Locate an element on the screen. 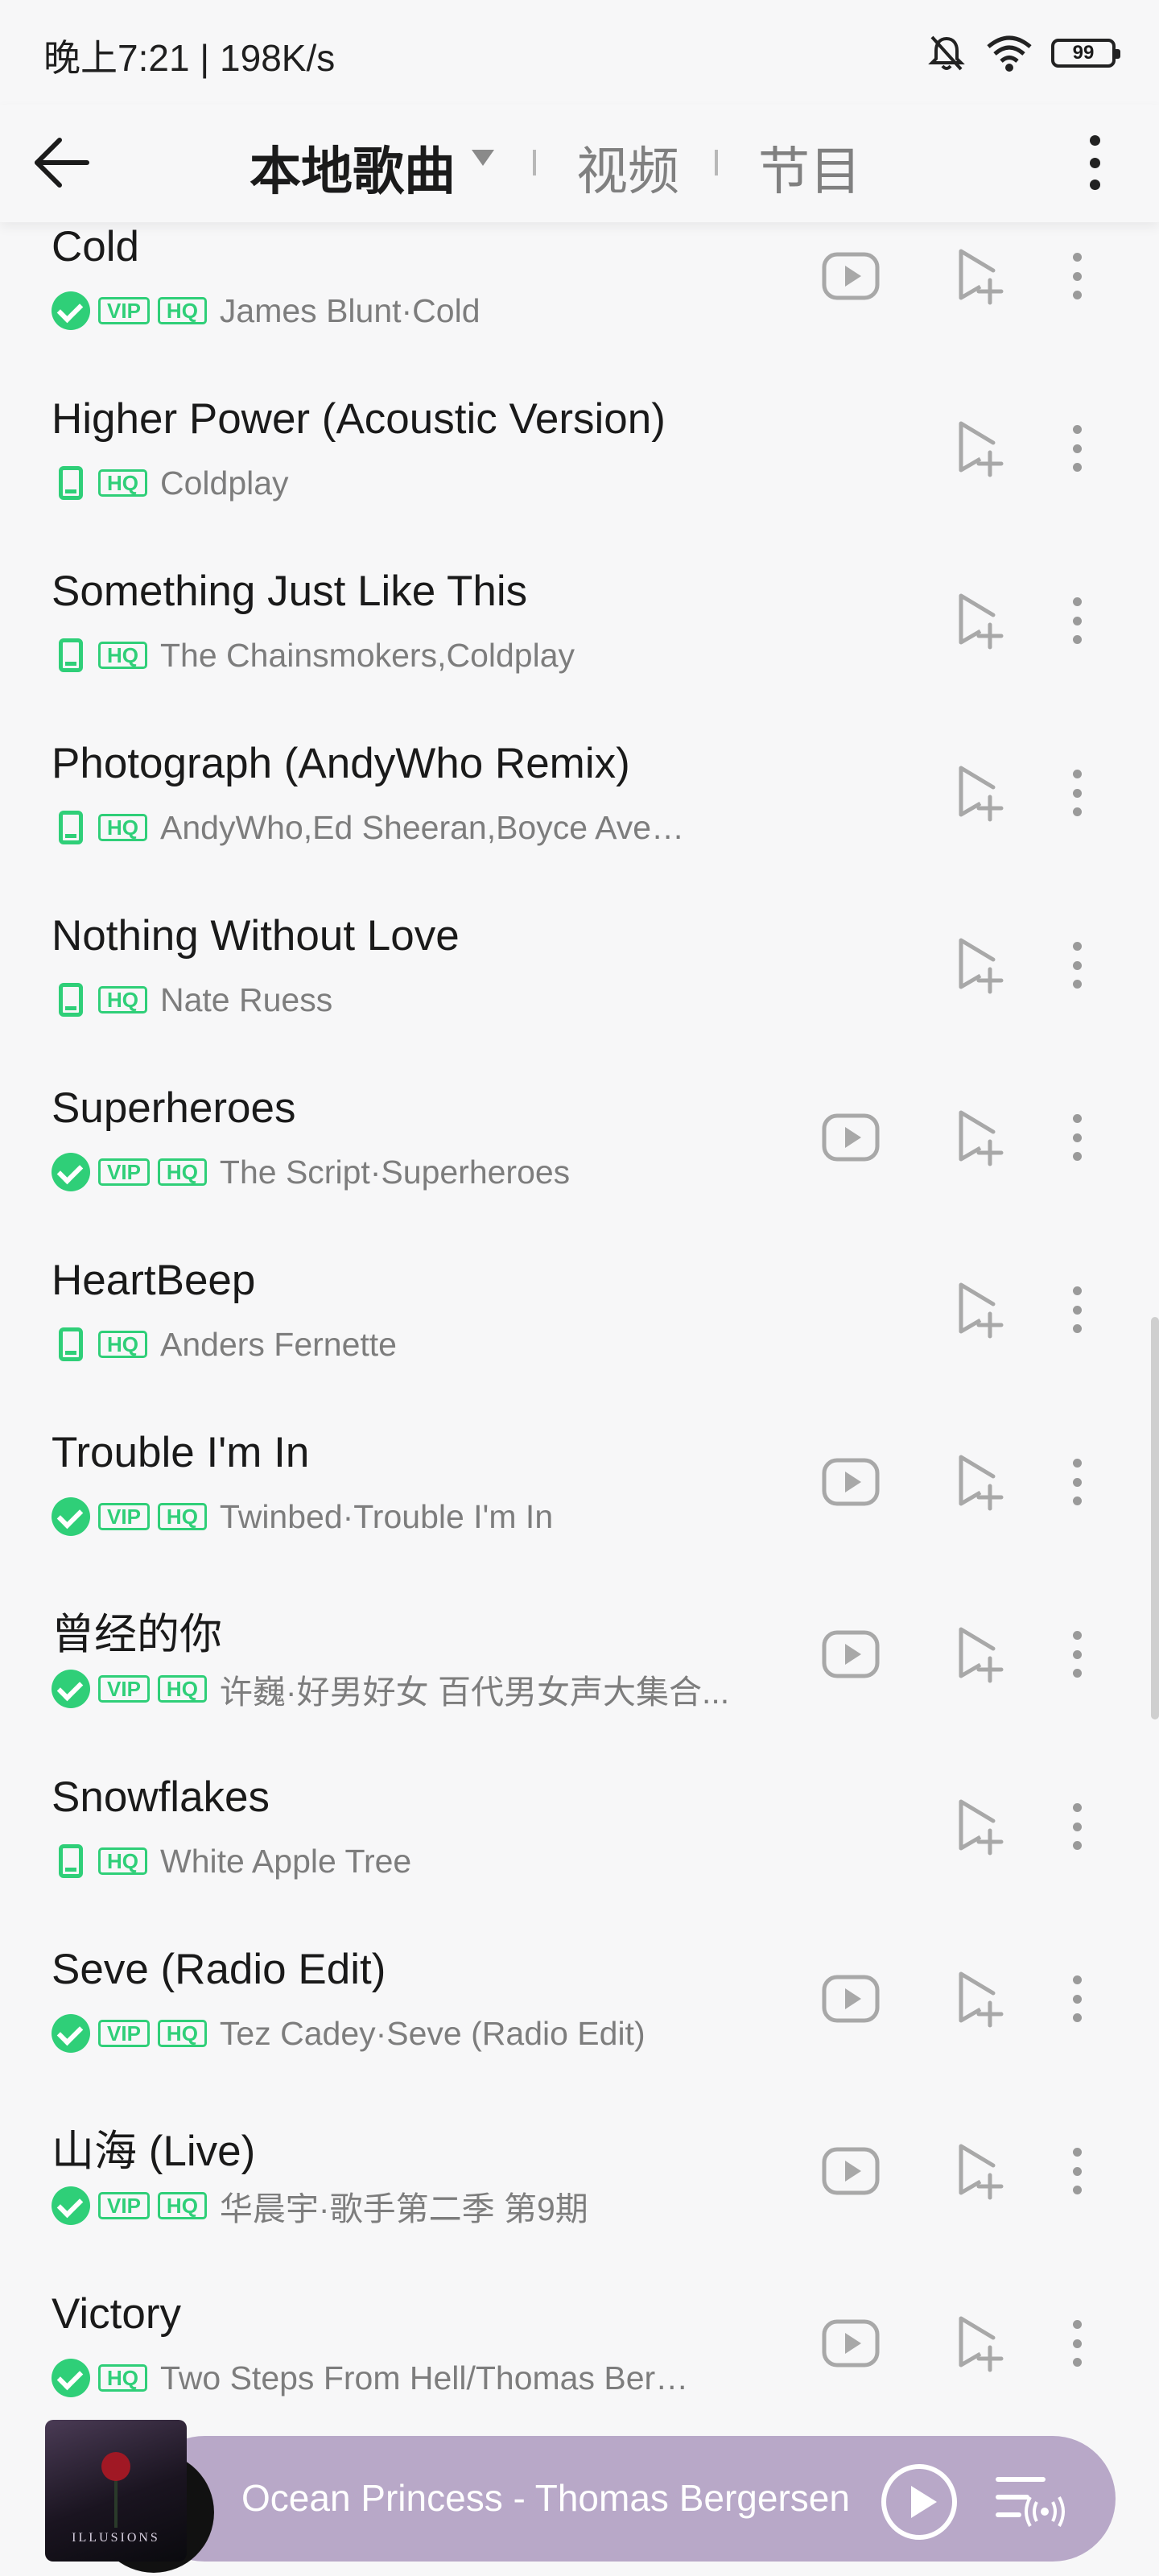 The image size is (1159, 2576). song-row: Superheroes VIP HQ The Script·Superheroes is located at coordinates (579, 1170).